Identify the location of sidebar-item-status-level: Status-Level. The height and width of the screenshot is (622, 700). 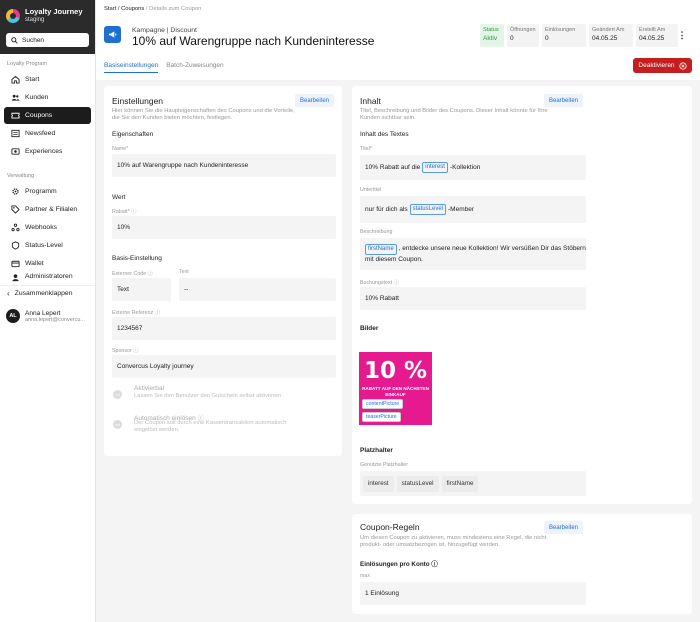
(47, 245).